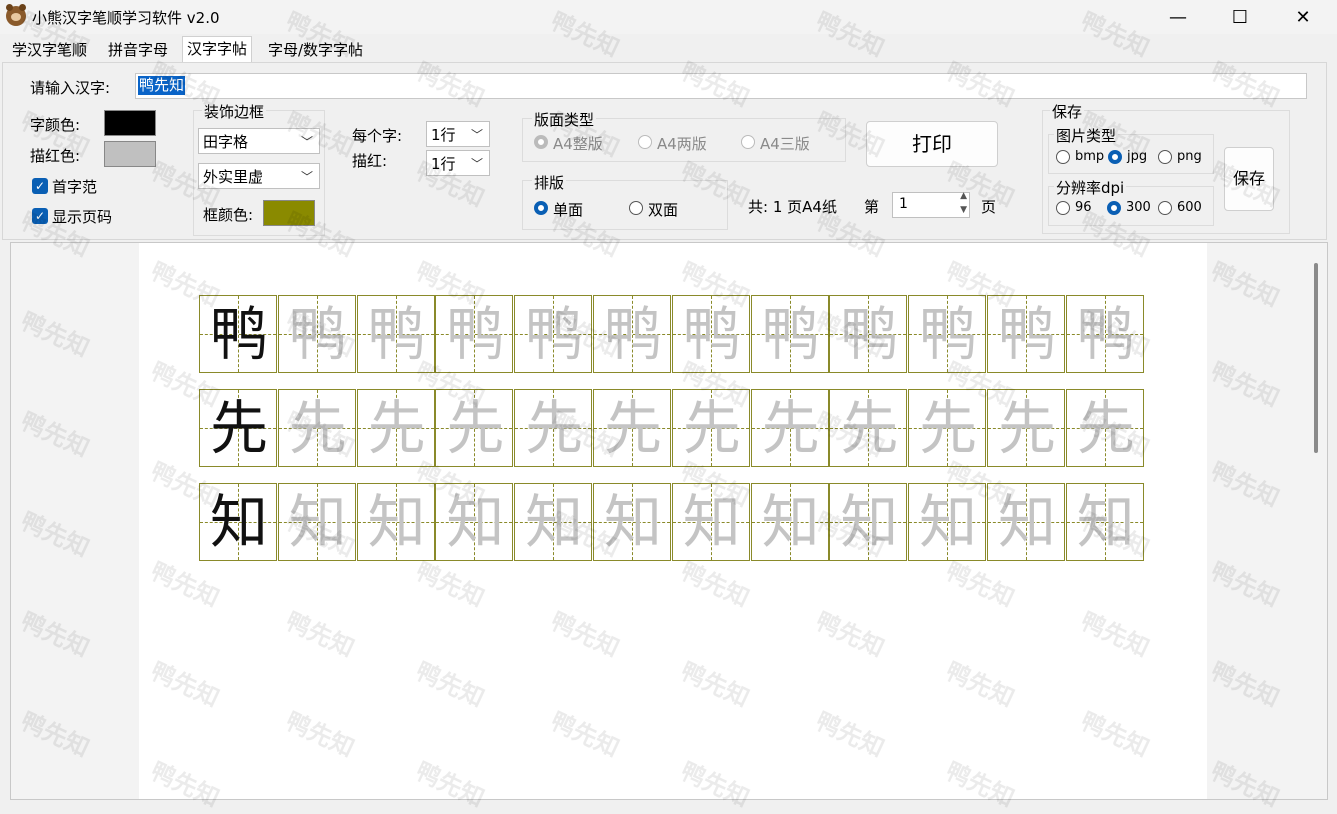 Image resolution: width=1337 pixels, height=814 pixels. I want to click on jpg-radio, so click(1115, 157).